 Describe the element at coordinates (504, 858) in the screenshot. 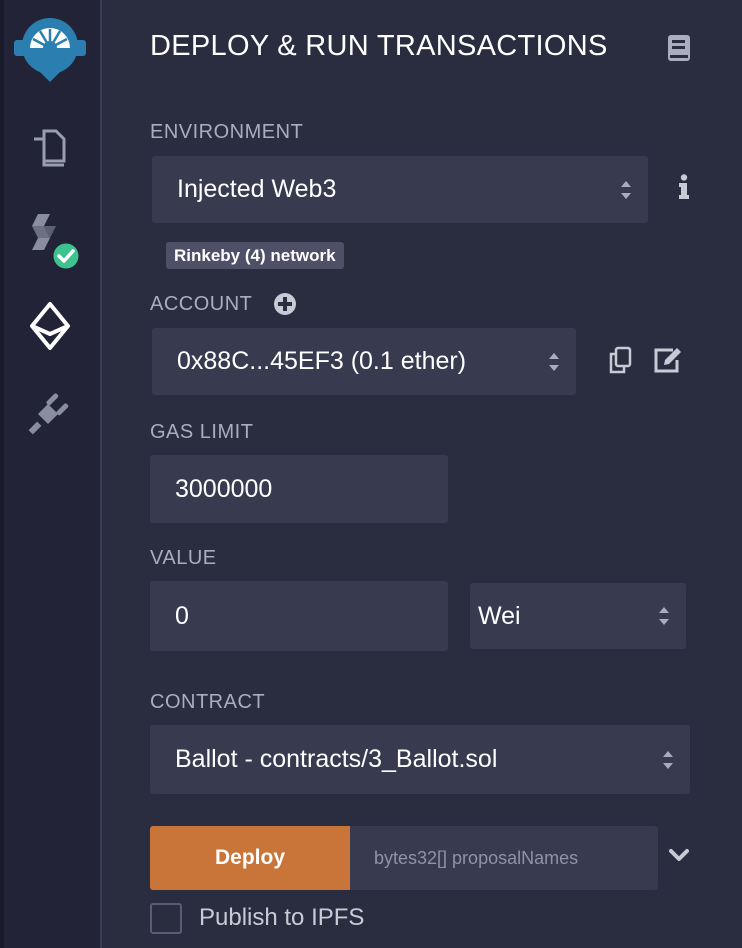

I see `constructor-args-input: bytes32[] proposalNames` at that location.